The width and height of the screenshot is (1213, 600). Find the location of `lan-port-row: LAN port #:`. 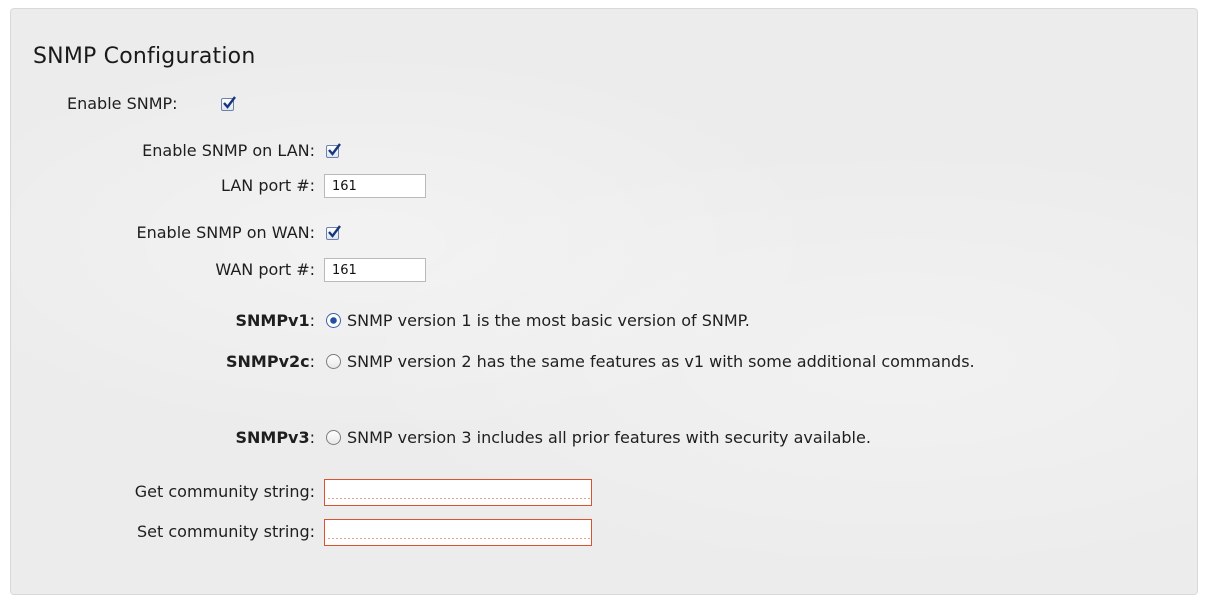

lan-port-row: LAN port #: is located at coordinates (605, 186).